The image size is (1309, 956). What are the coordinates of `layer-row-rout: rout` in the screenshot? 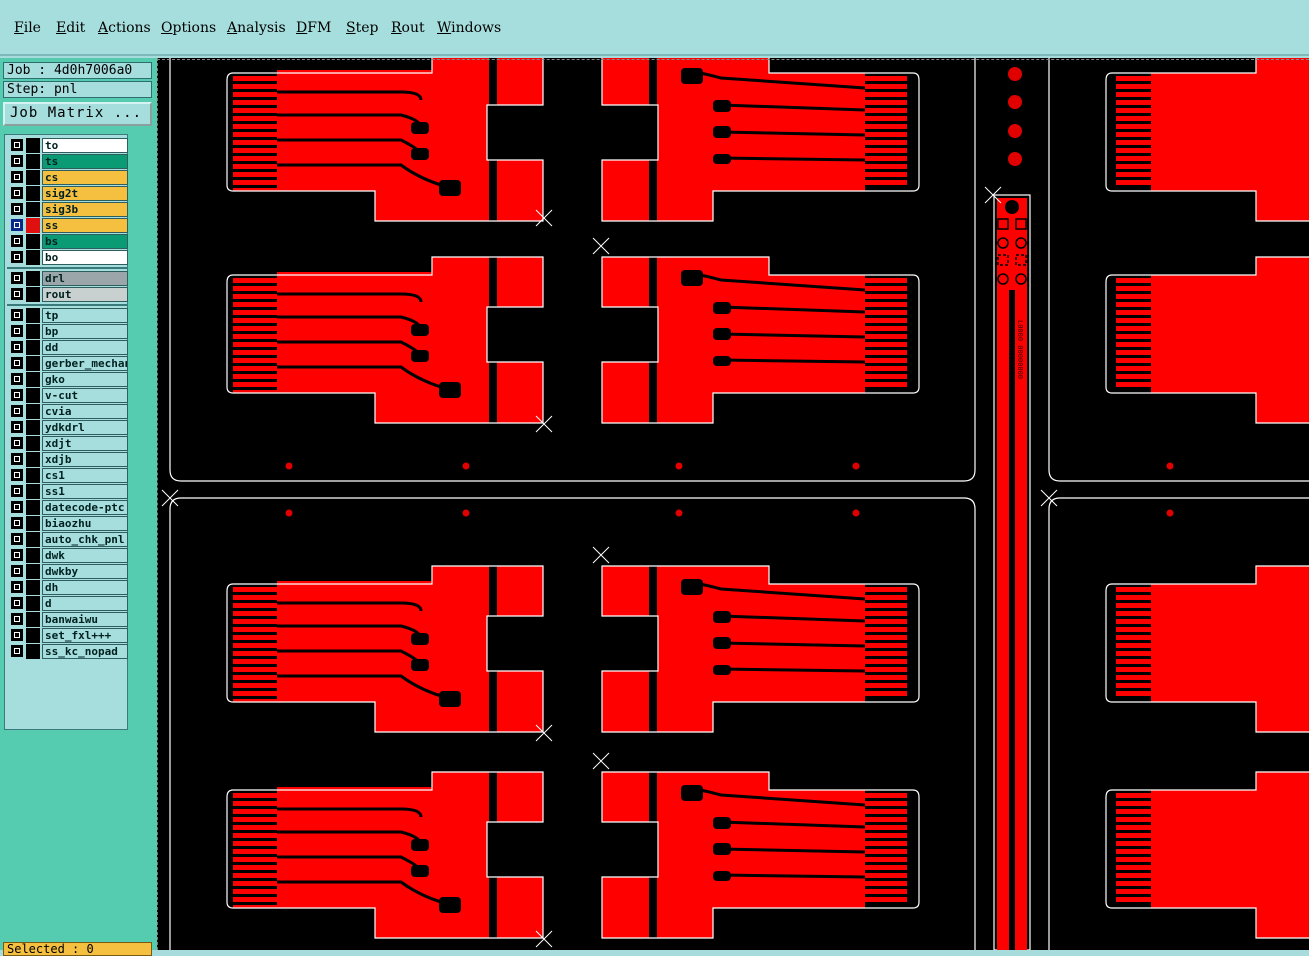 It's located at (67, 294).